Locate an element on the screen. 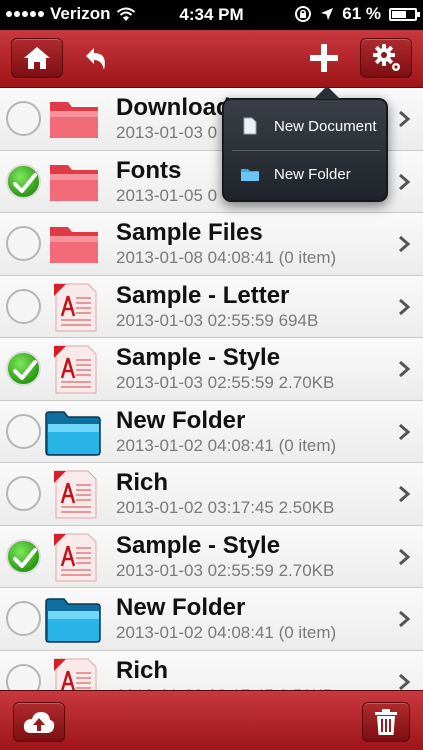 This screenshot has height=750, width=423. popover-arrow is located at coordinates (327, 92).